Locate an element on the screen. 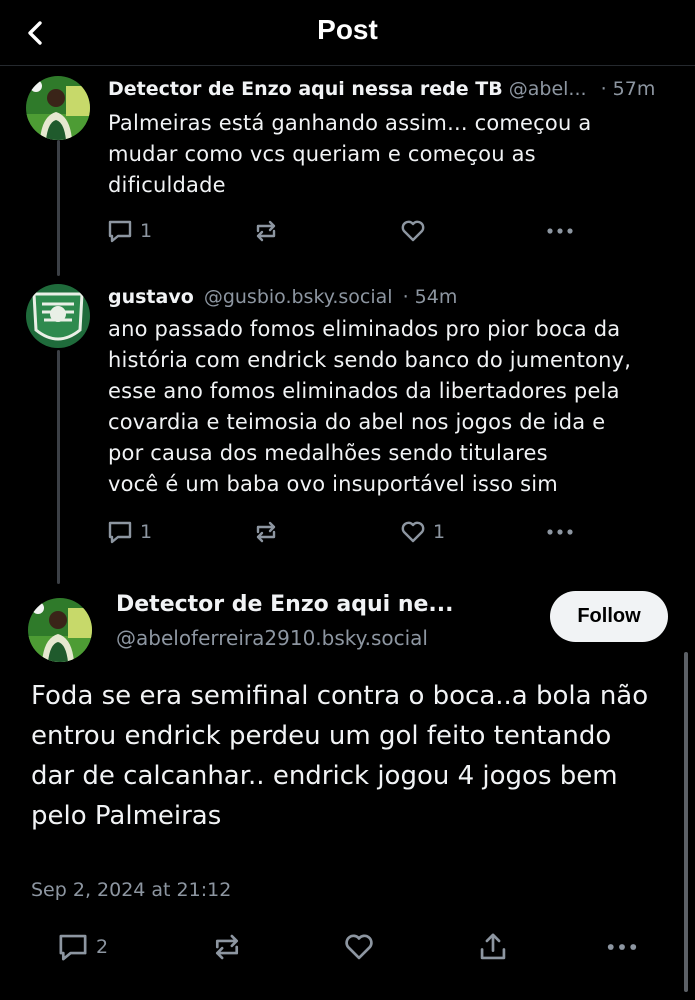 This screenshot has height=1000, width=695. post-actions: 1 1 is located at coordinates (346, 532).